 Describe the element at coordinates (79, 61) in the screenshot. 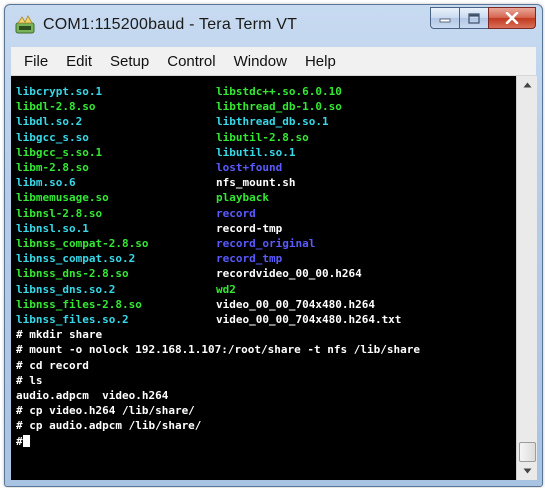

I see `menu-edit: Edit` at that location.